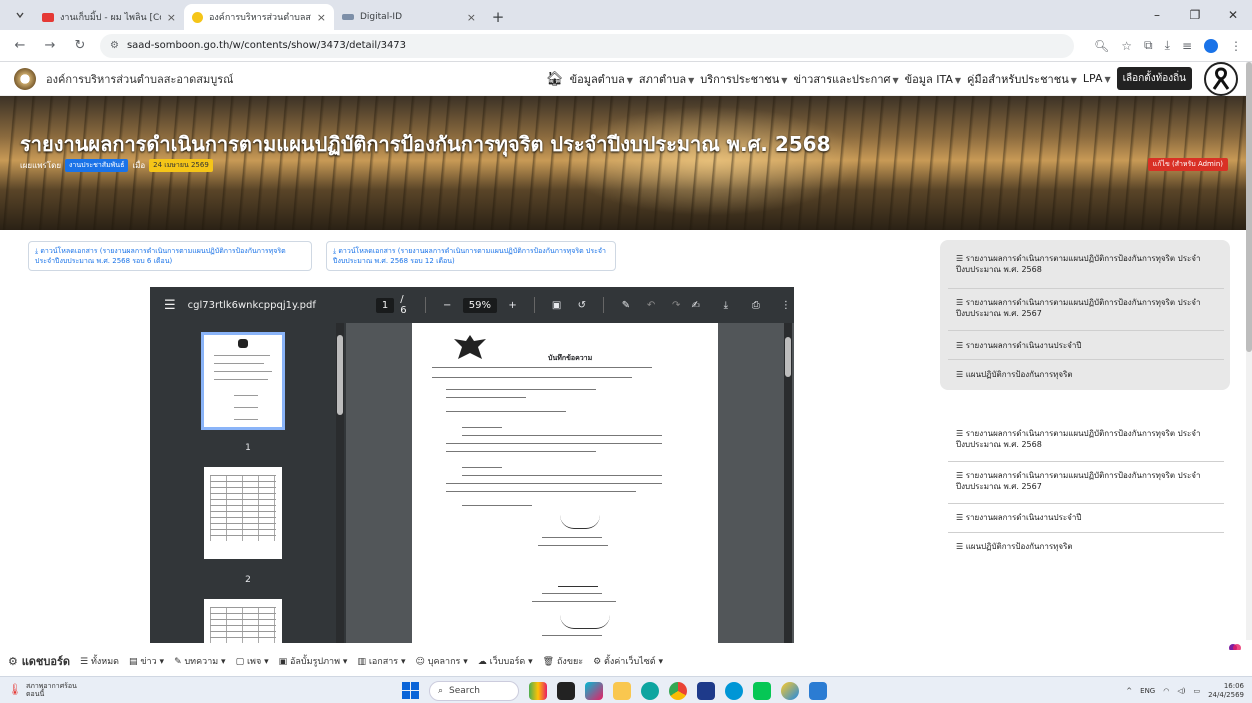 The width and height of the screenshot is (1252, 703). Describe the element at coordinates (1157, 15) in the screenshot. I see `minimize-icon: –` at that location.